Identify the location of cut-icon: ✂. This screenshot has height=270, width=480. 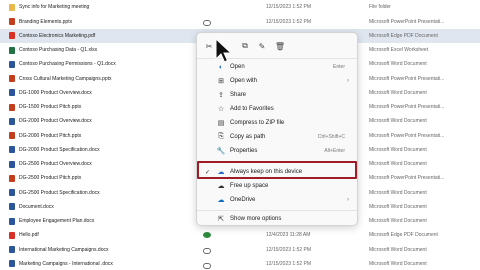
(209, 46).